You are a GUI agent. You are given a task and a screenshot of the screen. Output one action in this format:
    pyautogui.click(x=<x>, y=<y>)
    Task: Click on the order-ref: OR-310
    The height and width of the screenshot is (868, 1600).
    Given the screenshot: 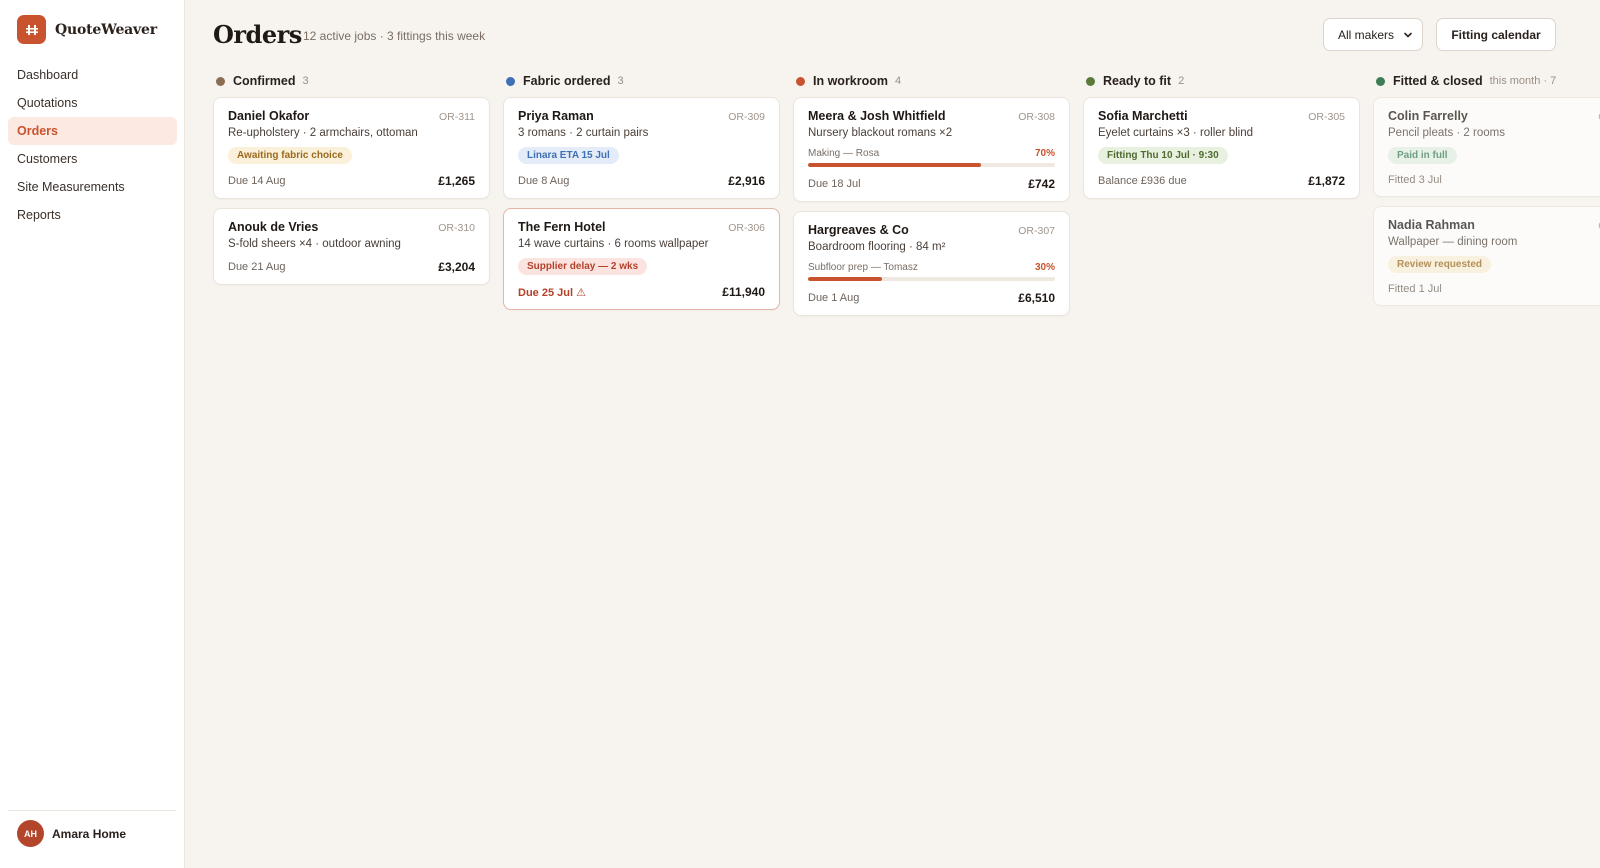 What is the action you would take?
    pyautogui.click(x=456, y=228)
    